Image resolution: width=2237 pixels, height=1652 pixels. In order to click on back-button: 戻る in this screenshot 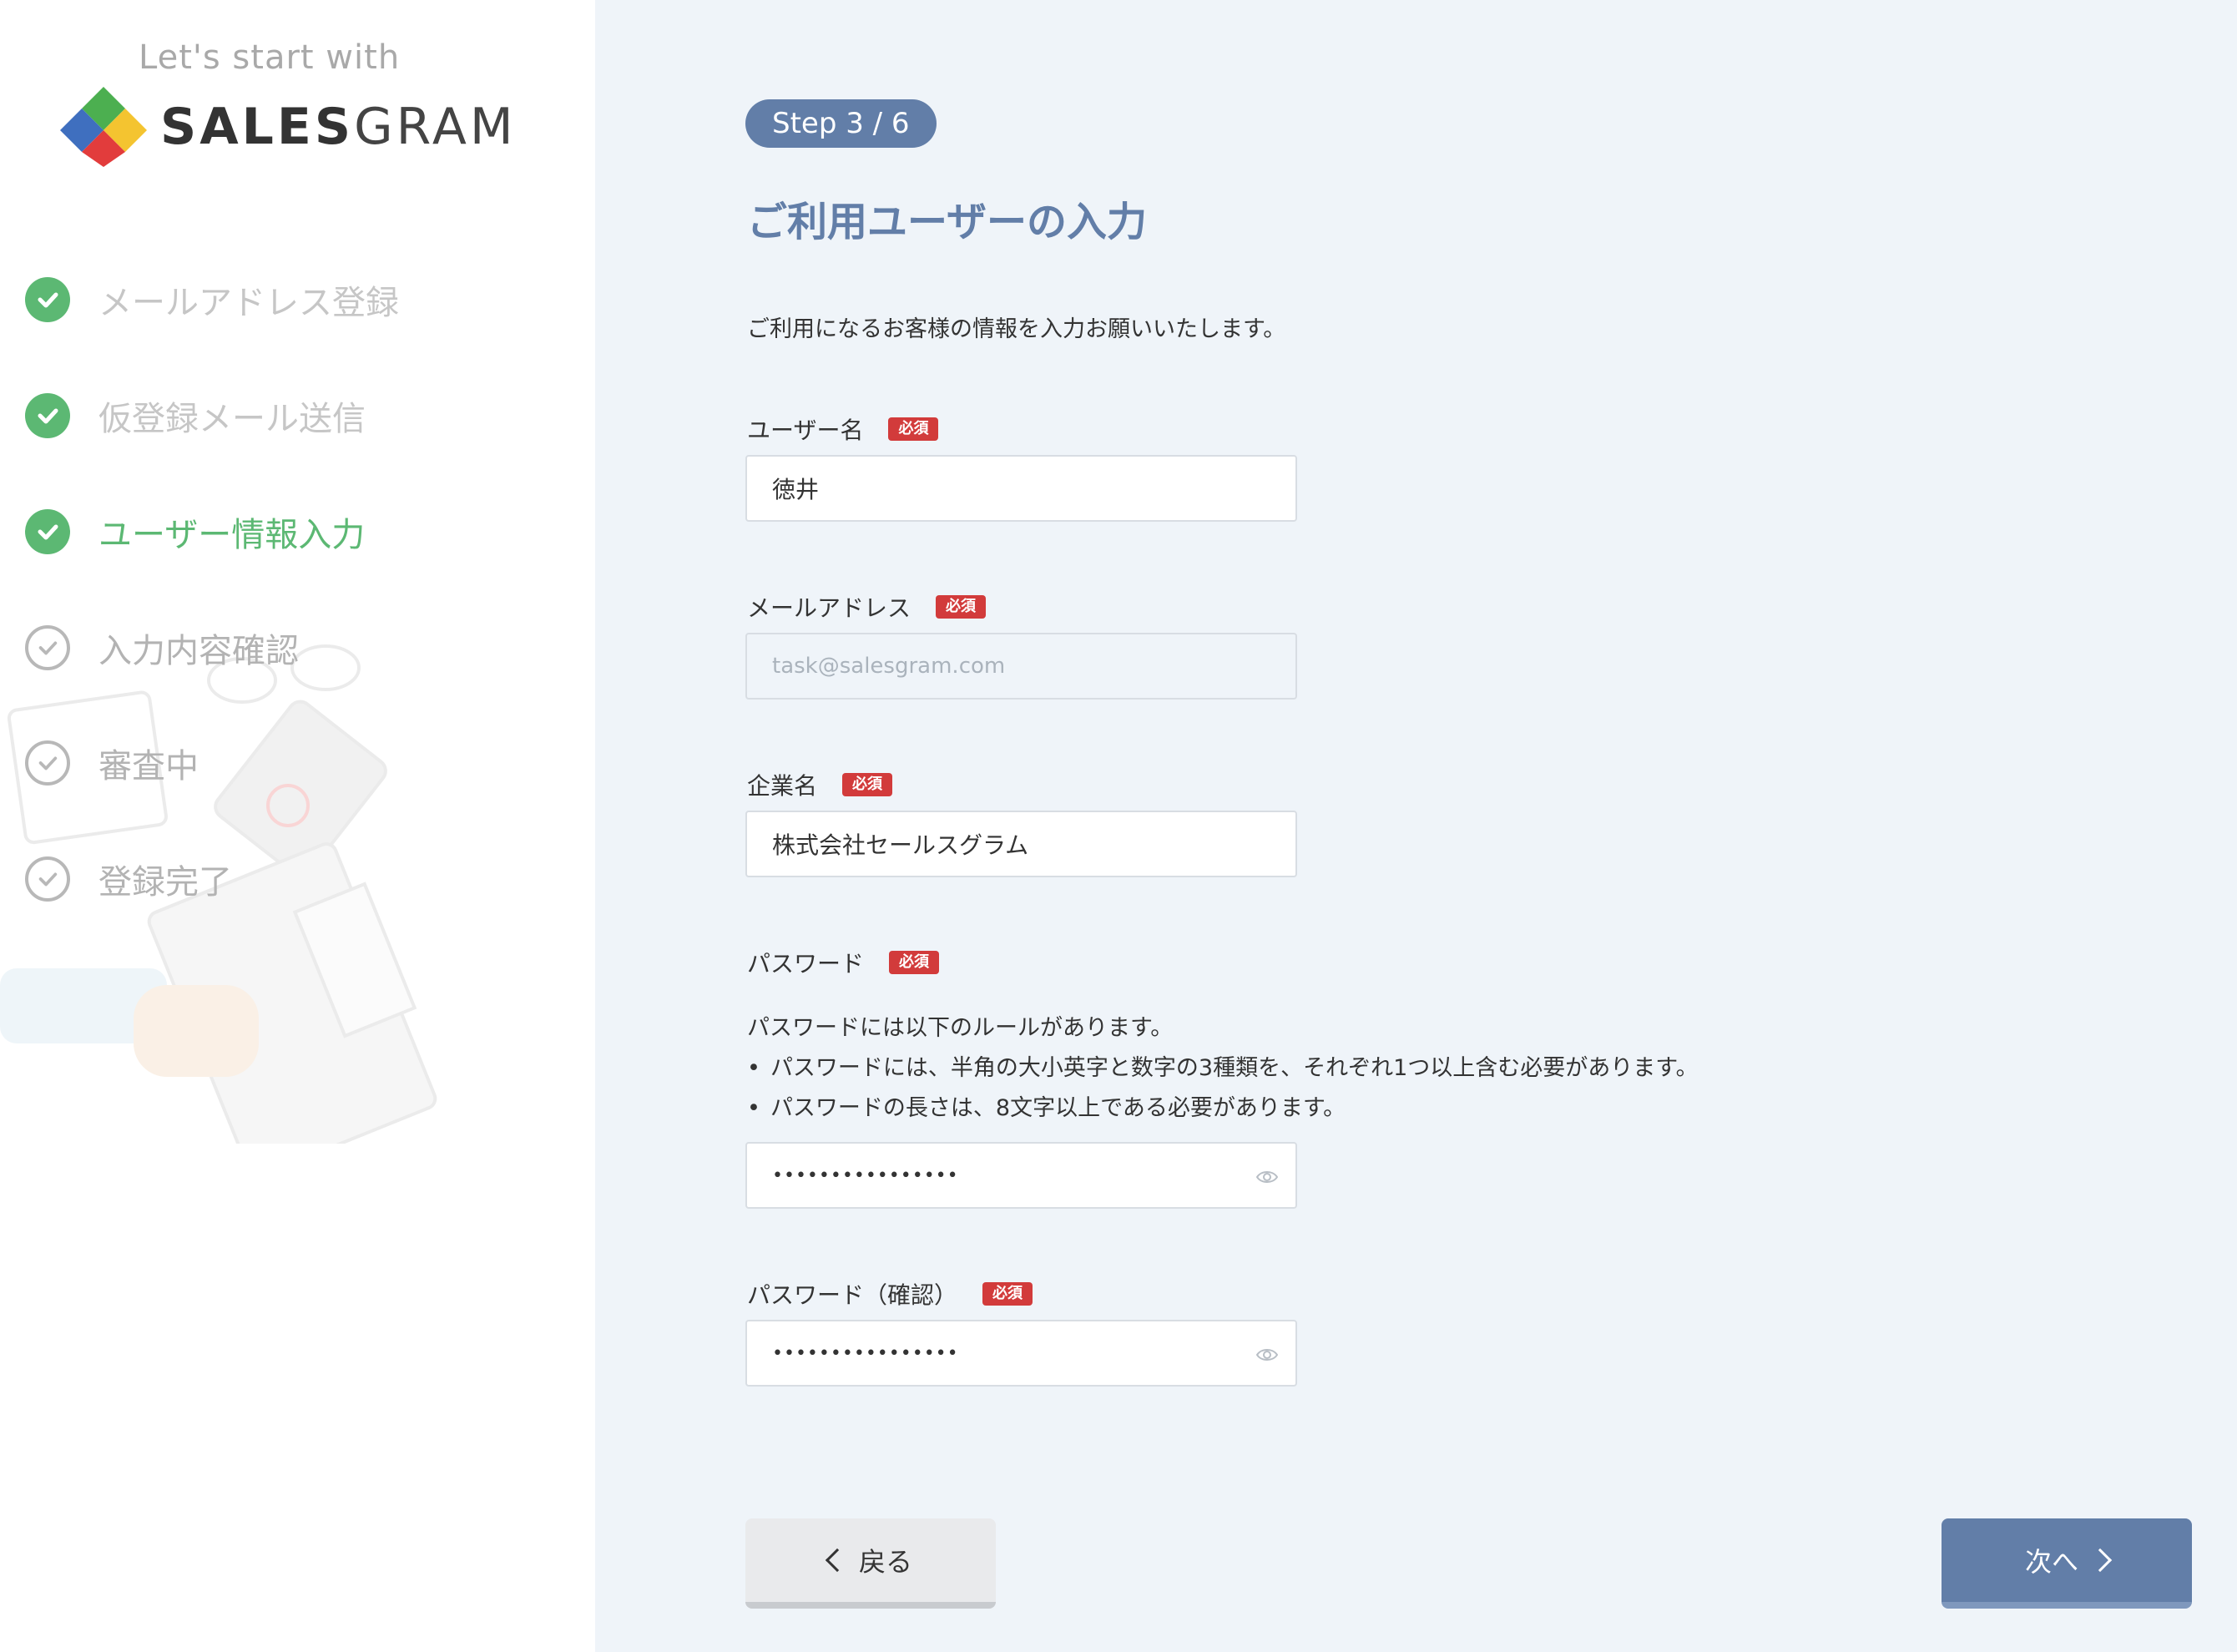, I will do `click(870, 1563)`.